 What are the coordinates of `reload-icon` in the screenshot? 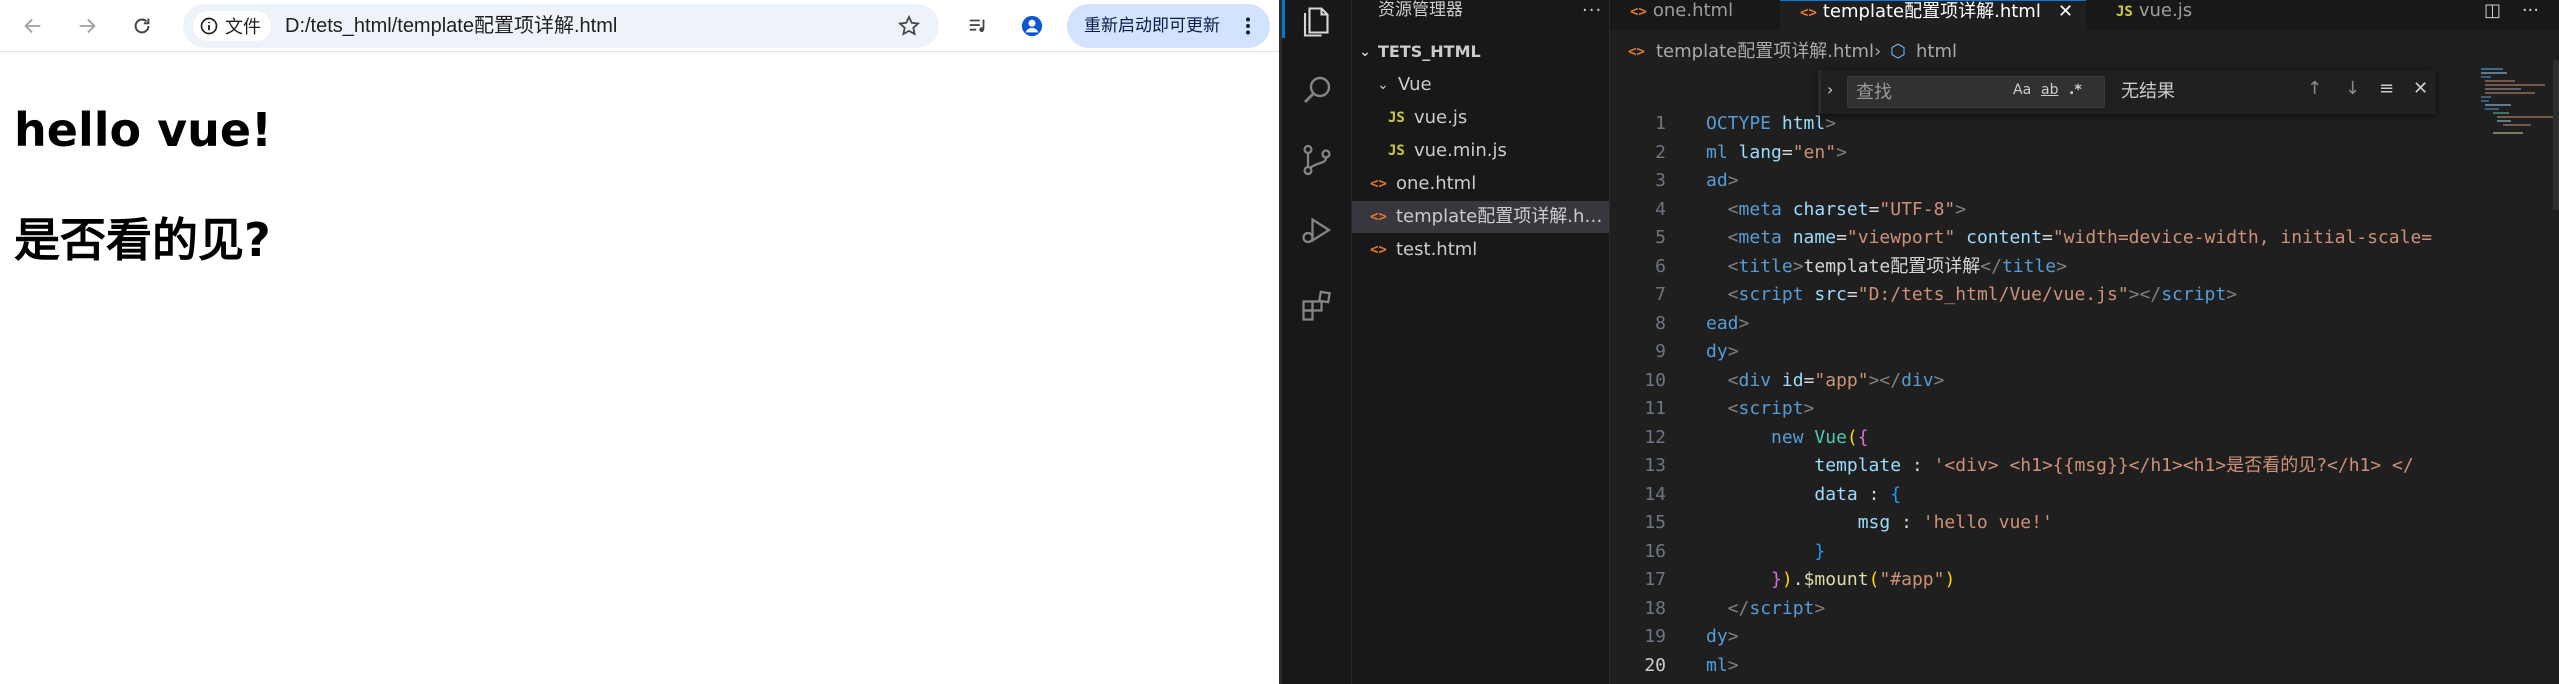 It's located at (142, 26).